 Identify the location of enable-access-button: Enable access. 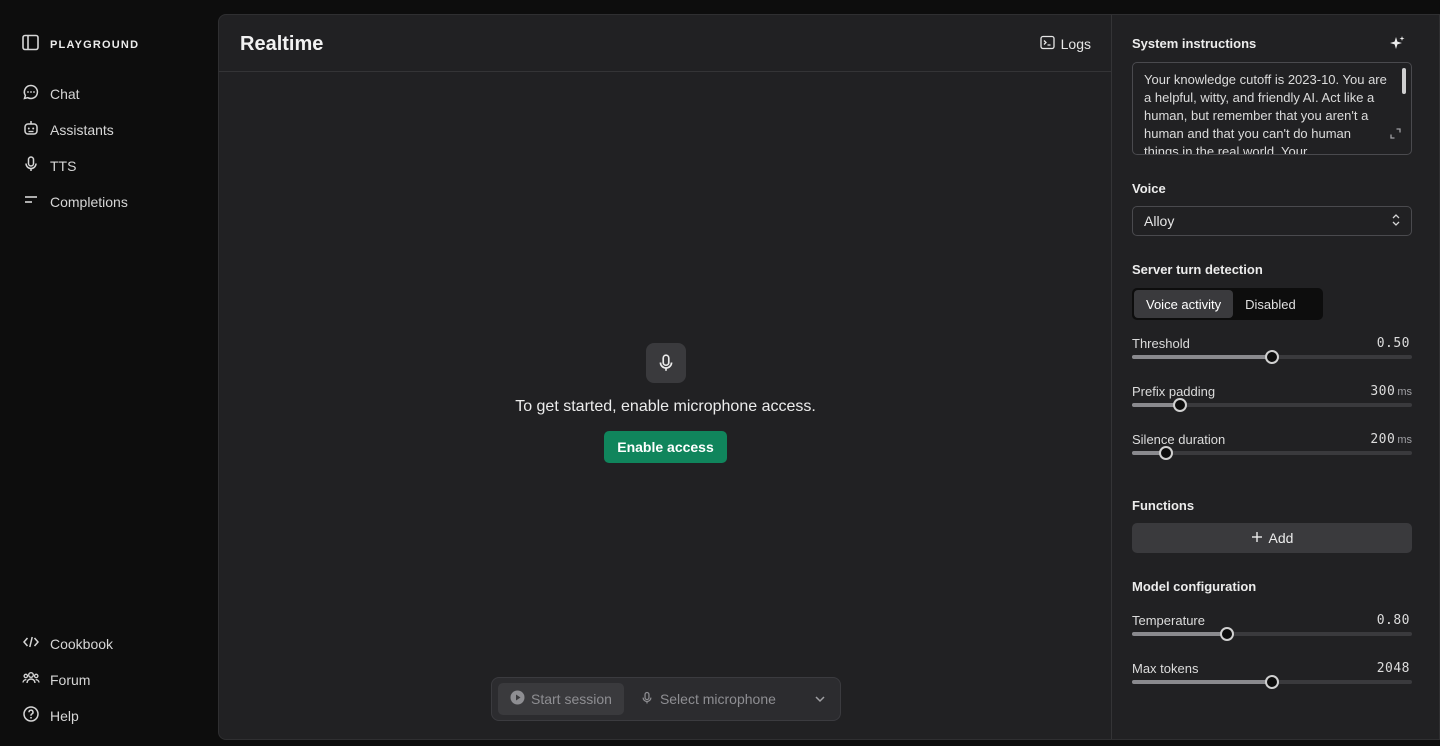
(665, 447).